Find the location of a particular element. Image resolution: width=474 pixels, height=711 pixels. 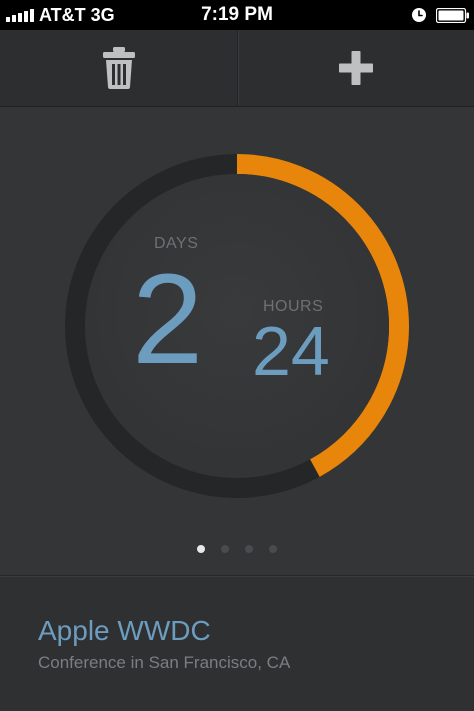

battery-icon is located at coordinates (452, 15).